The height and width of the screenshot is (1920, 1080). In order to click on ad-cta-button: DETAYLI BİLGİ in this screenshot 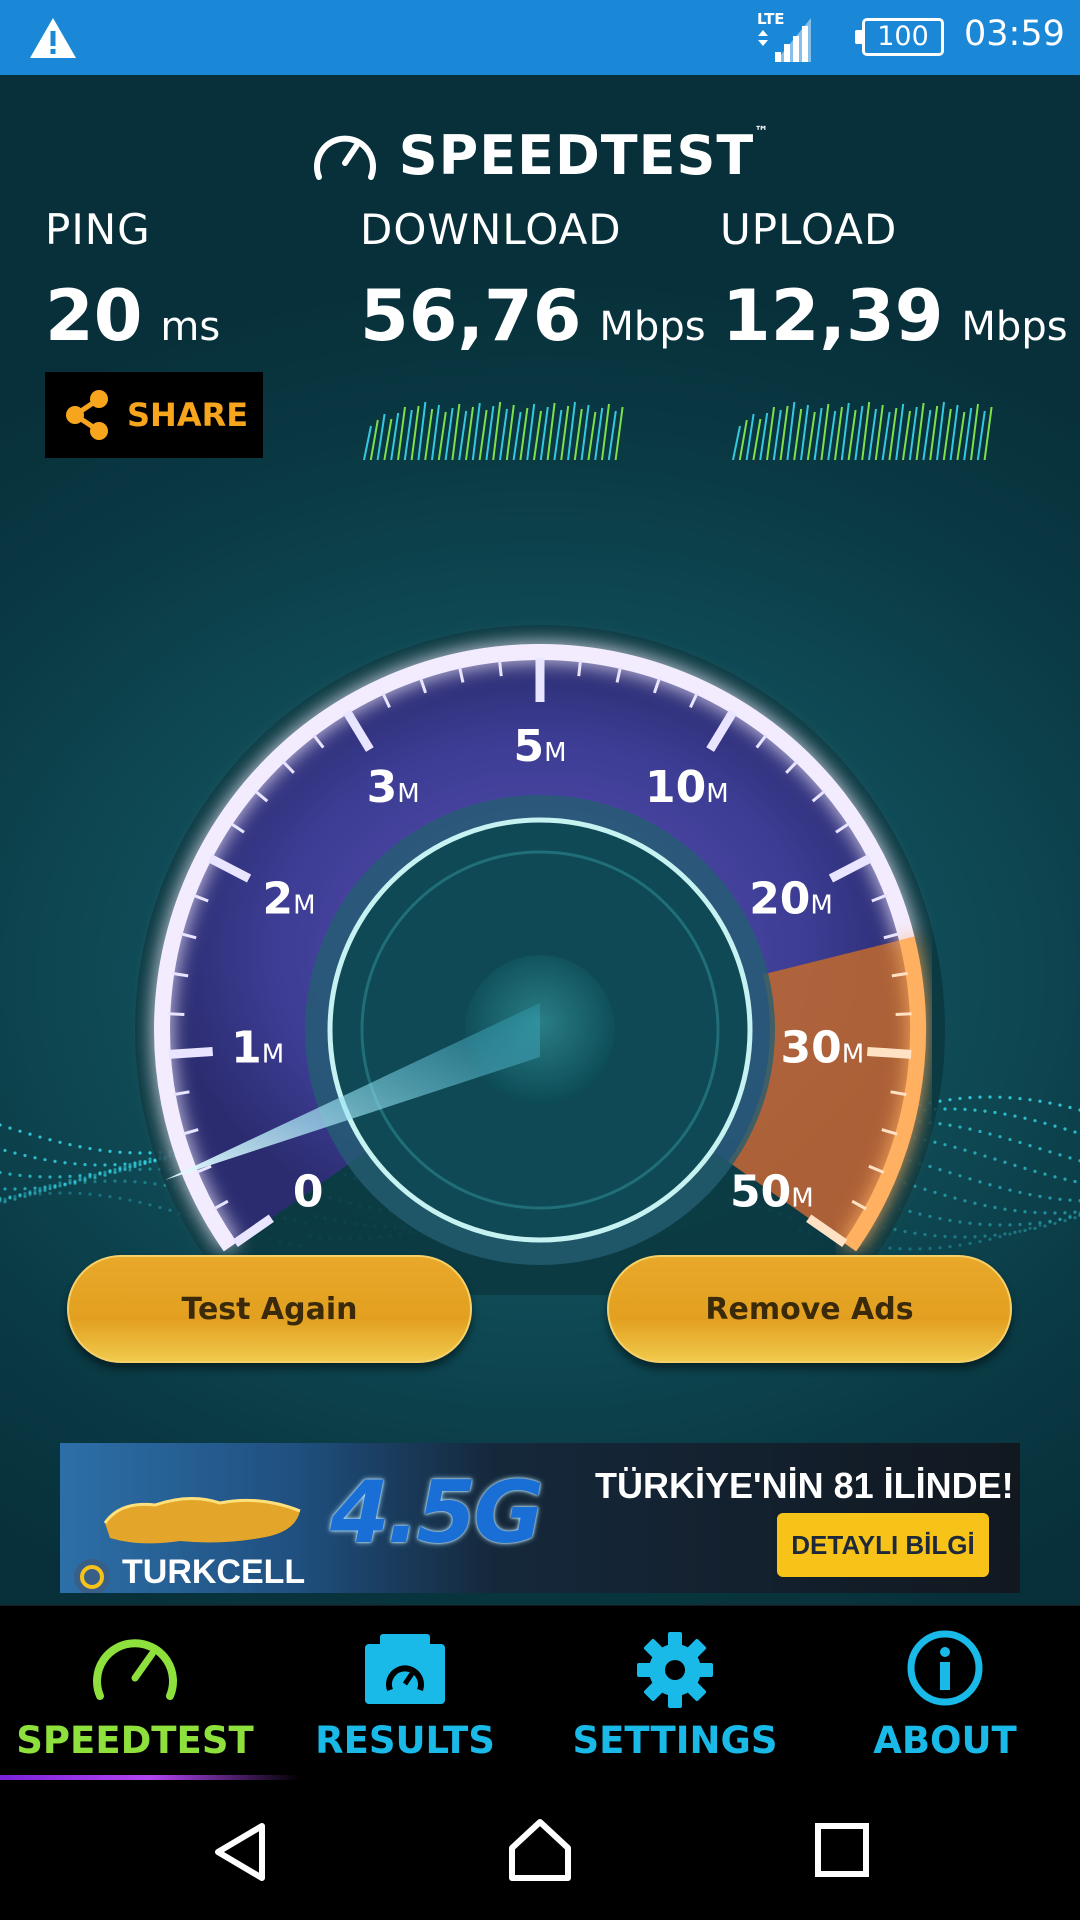, I will do `click(883, 1545)`.